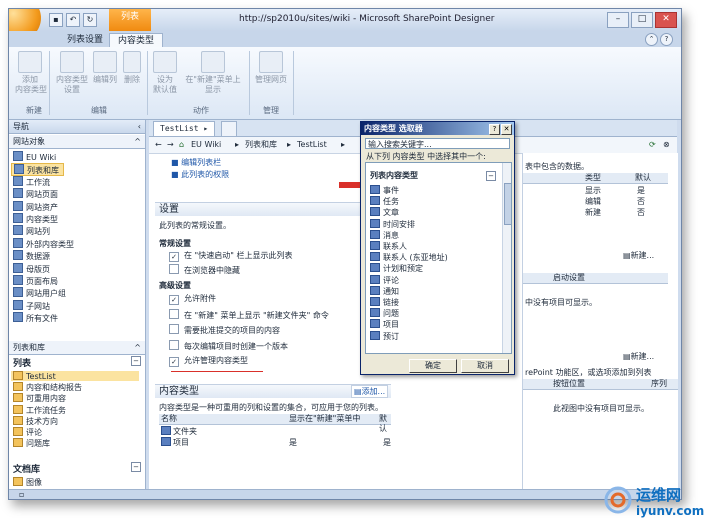  I want to click on table-row: 项目 是 是, so click(275, 442).